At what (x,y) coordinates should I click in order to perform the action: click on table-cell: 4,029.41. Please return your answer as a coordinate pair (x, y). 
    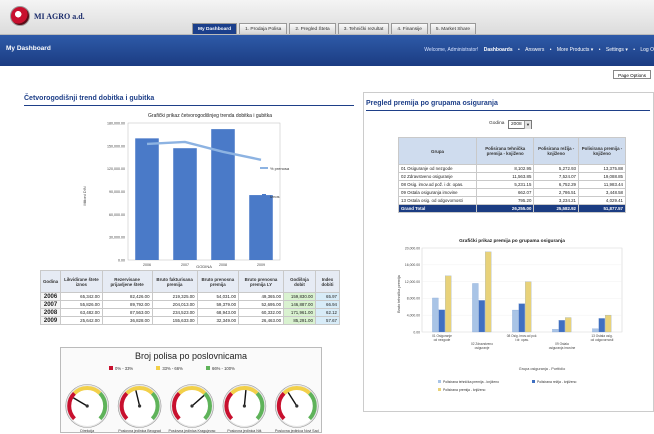
    Looking at the image, I should click on (602, 200).